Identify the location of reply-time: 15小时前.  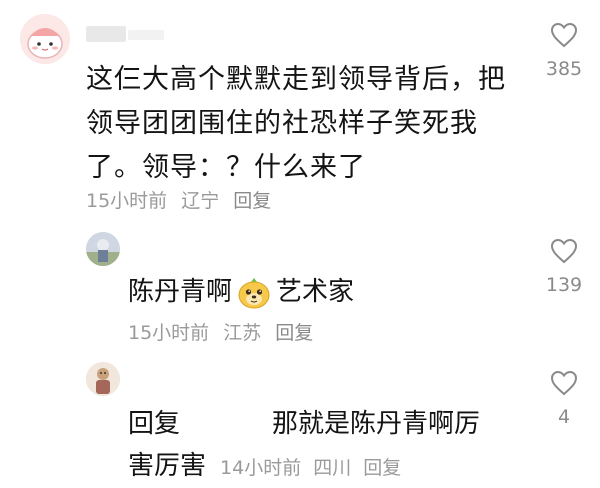
(169, 333).